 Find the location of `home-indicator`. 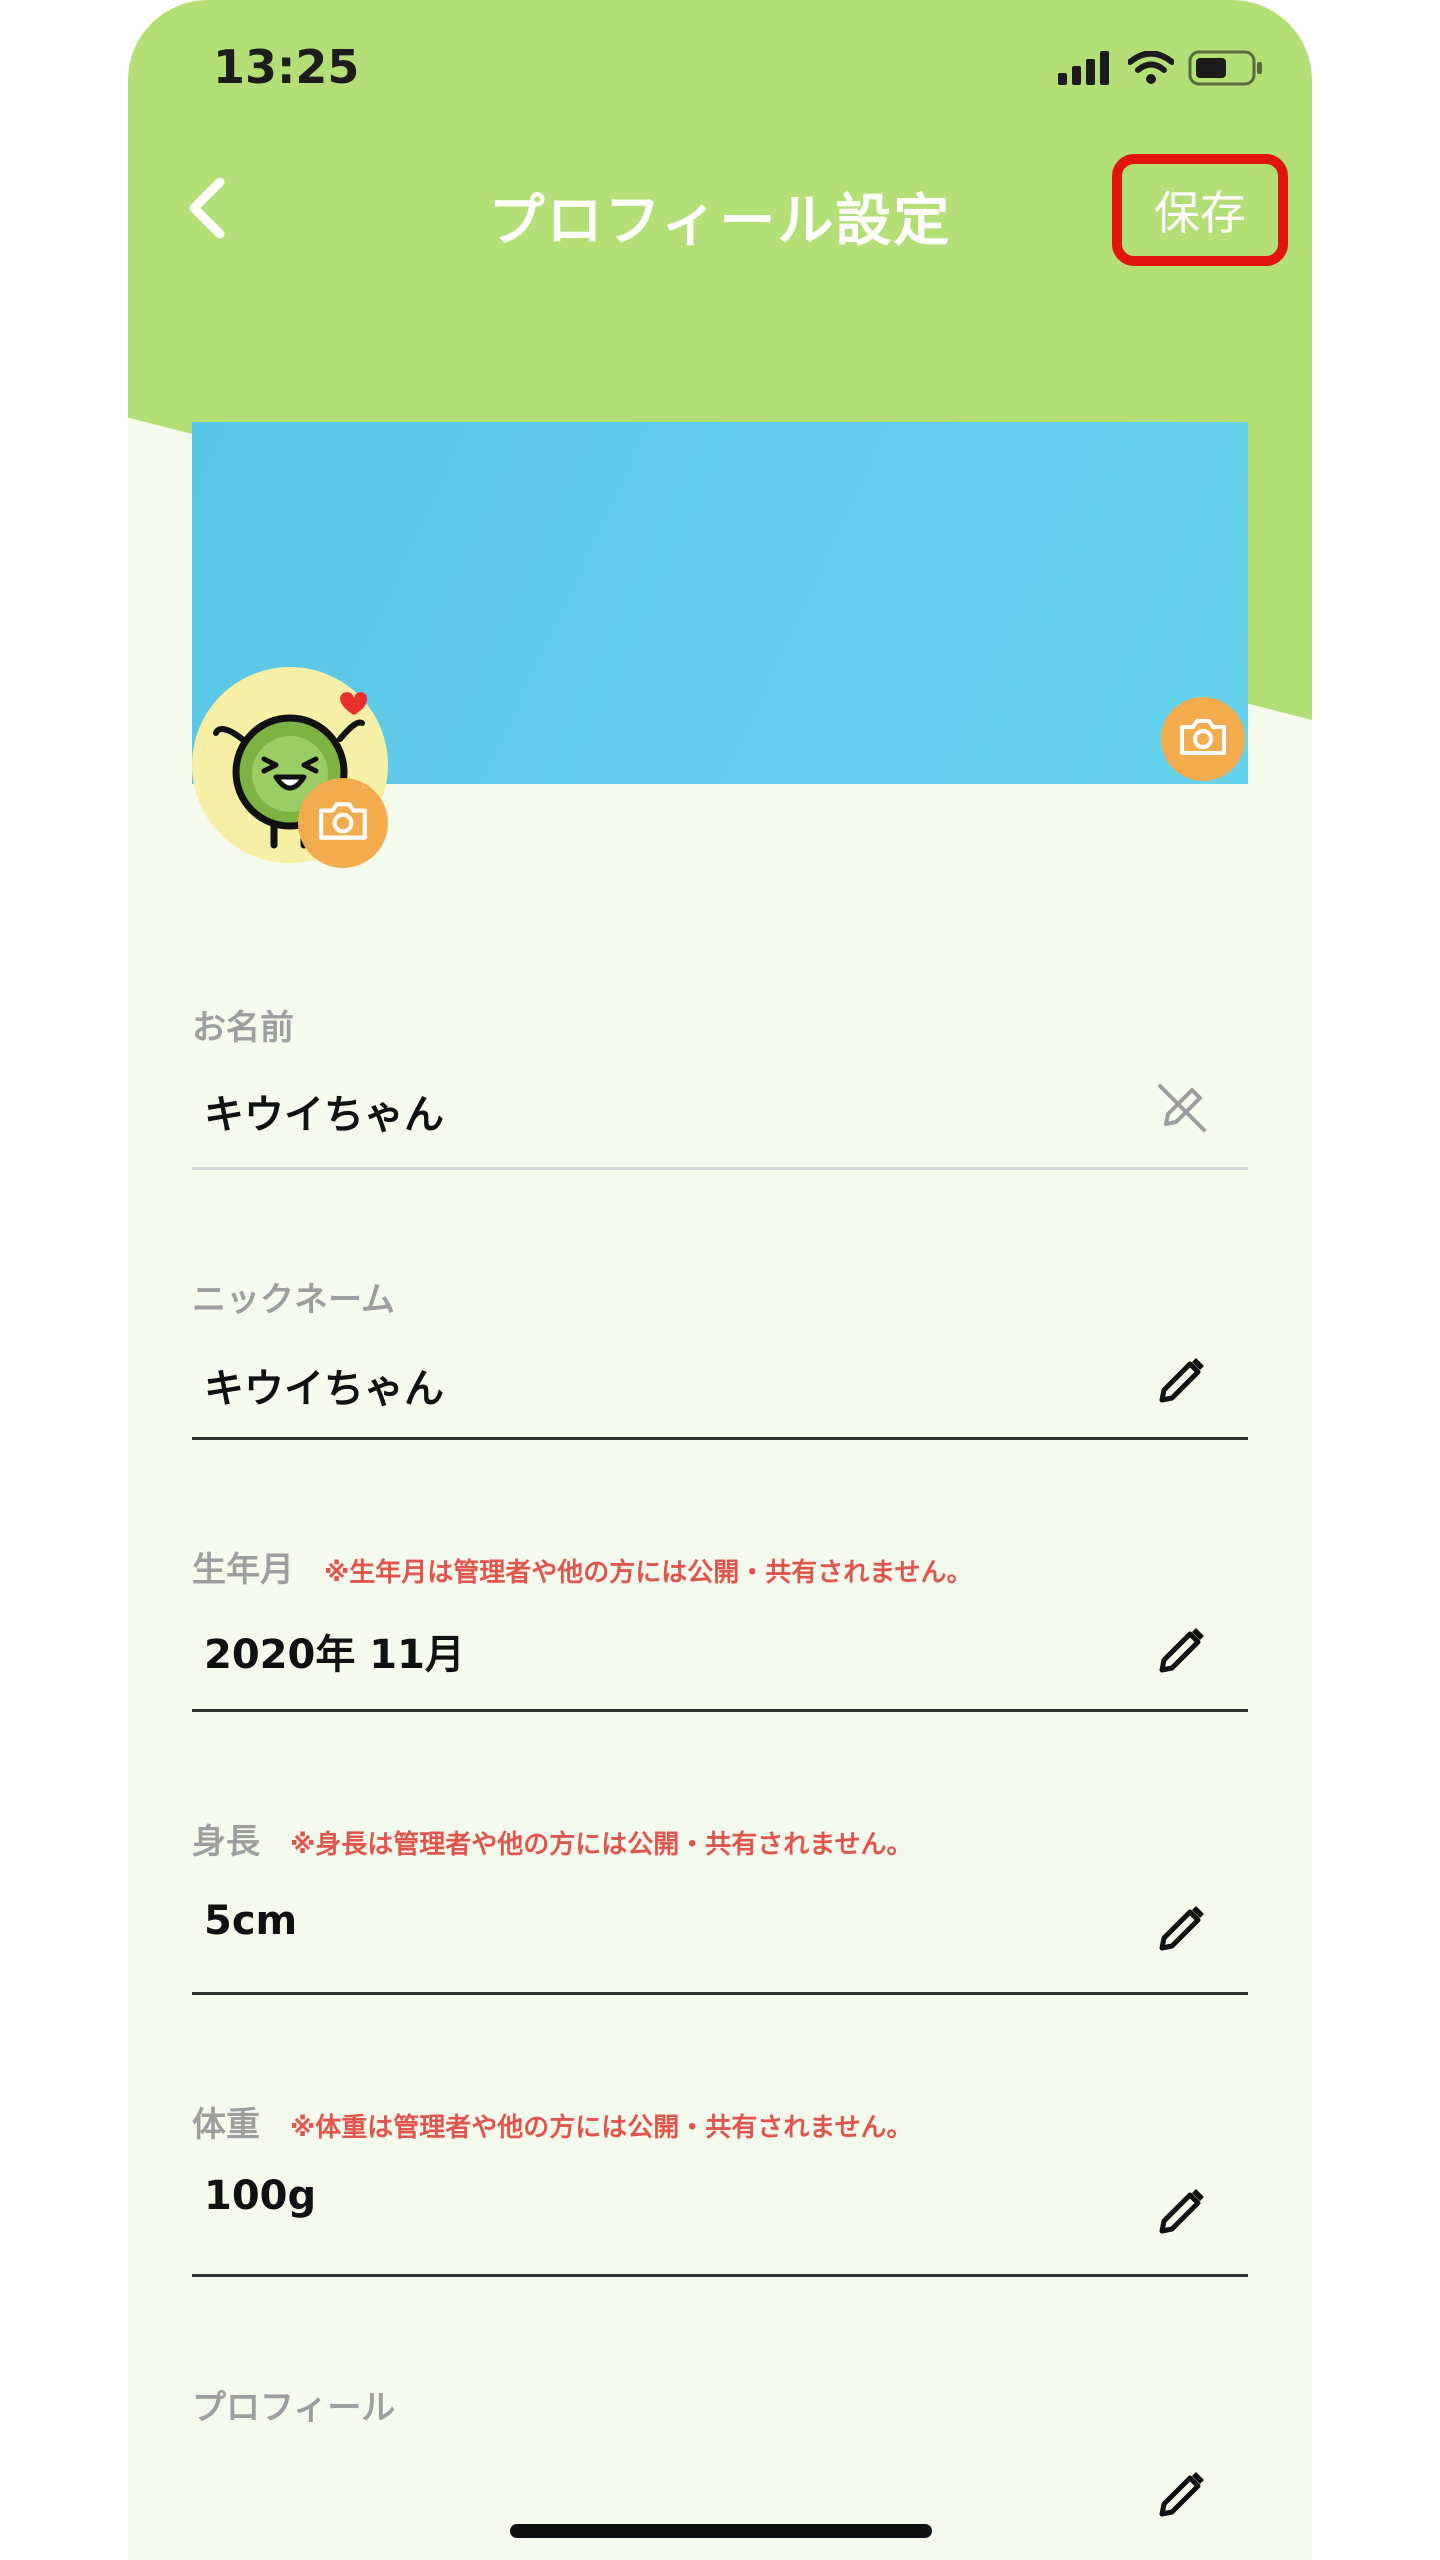

home-indicator is located at coordinates (721, 2531).